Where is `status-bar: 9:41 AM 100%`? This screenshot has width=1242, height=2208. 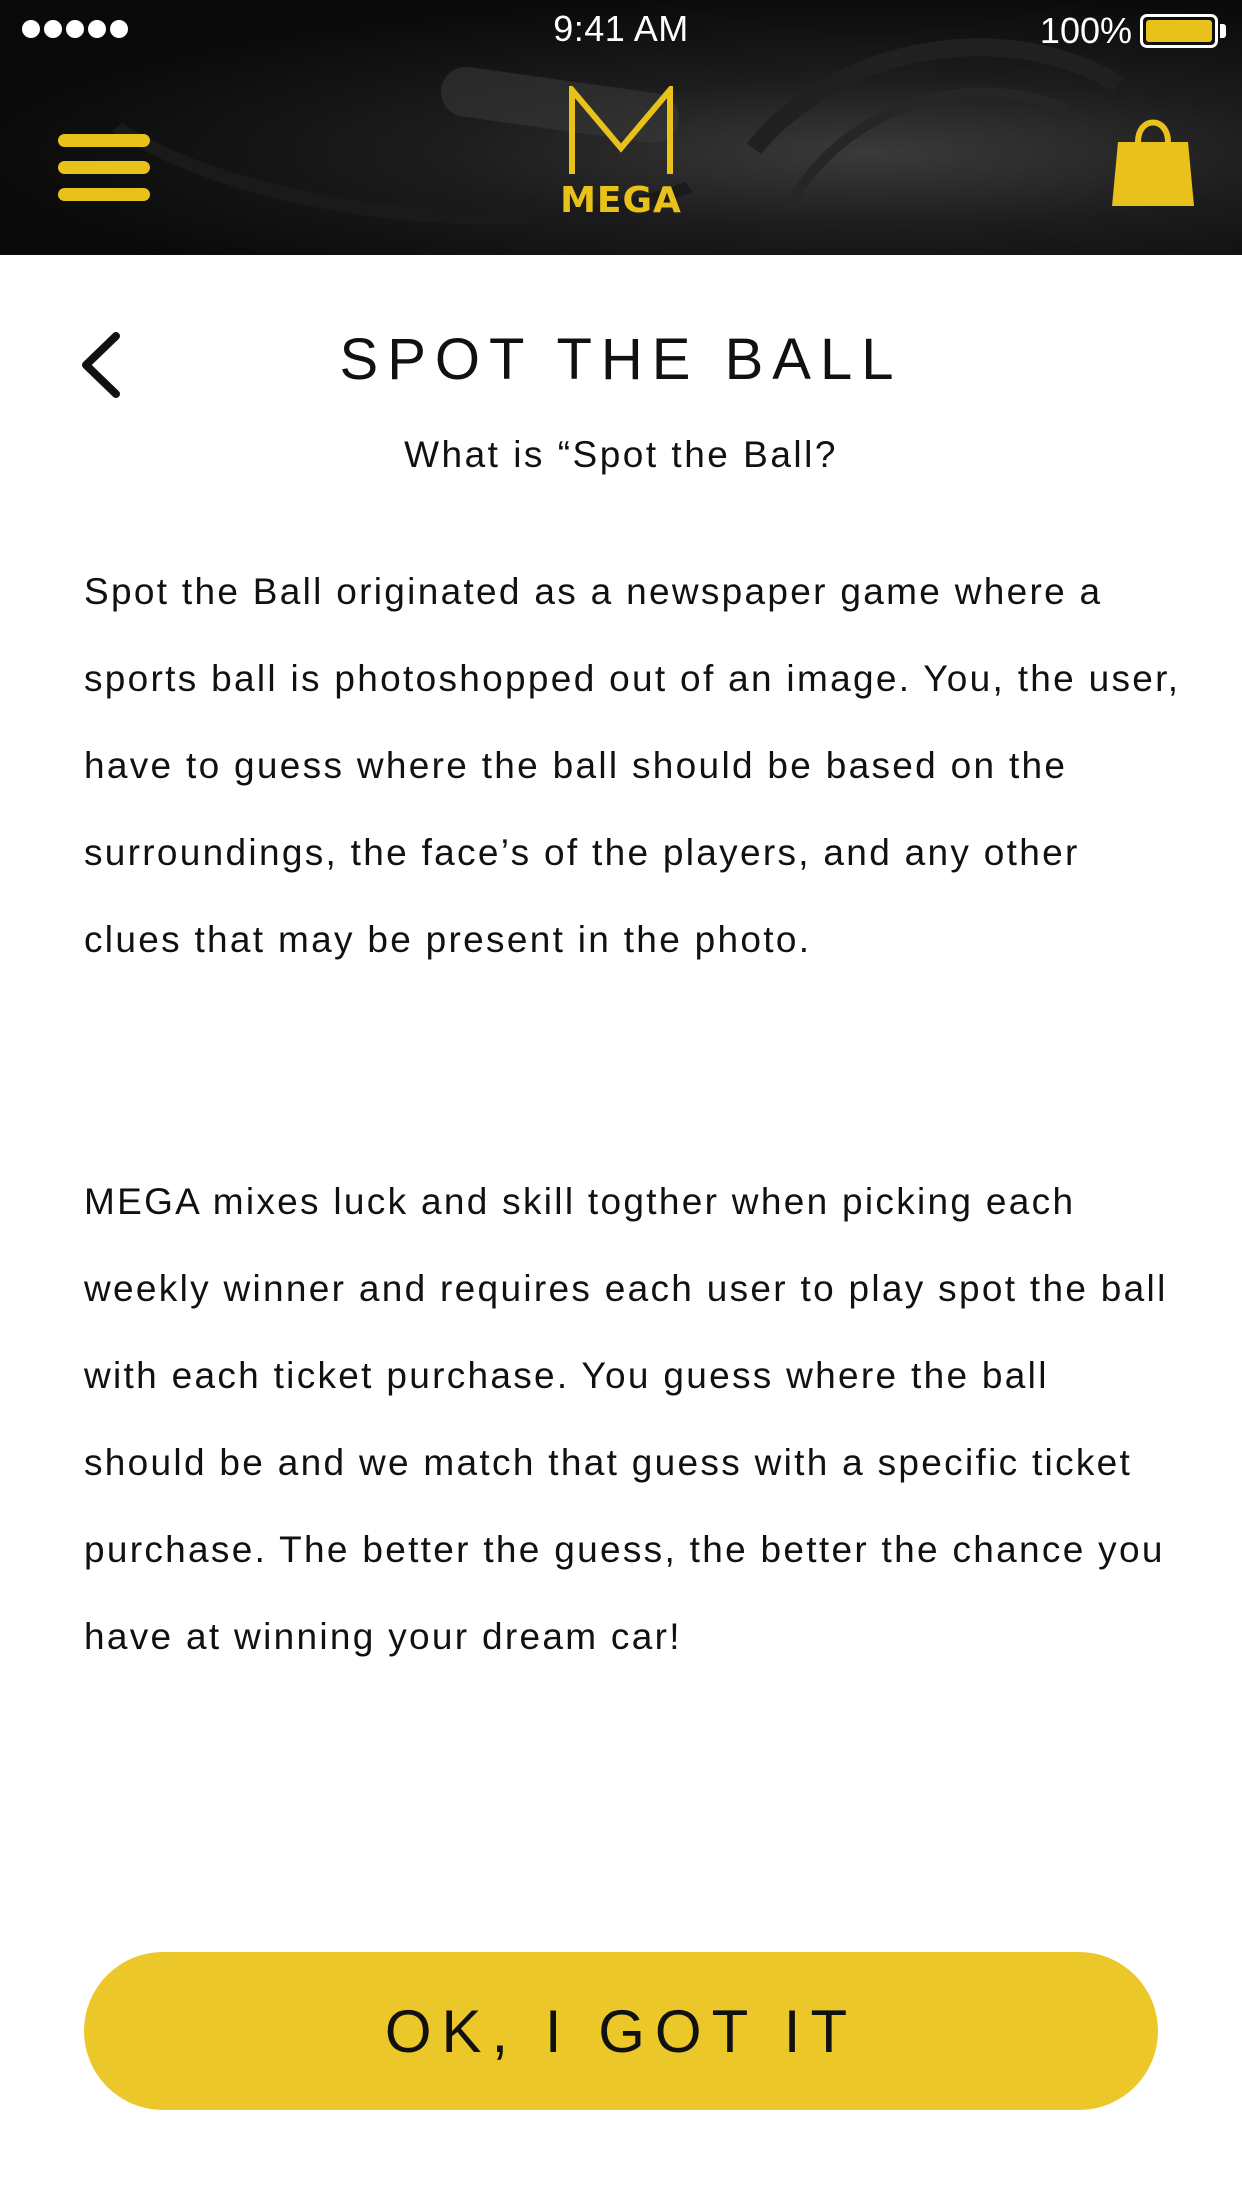
status-bar: 9:41 AM 100% is located at coordinates (621, 31).